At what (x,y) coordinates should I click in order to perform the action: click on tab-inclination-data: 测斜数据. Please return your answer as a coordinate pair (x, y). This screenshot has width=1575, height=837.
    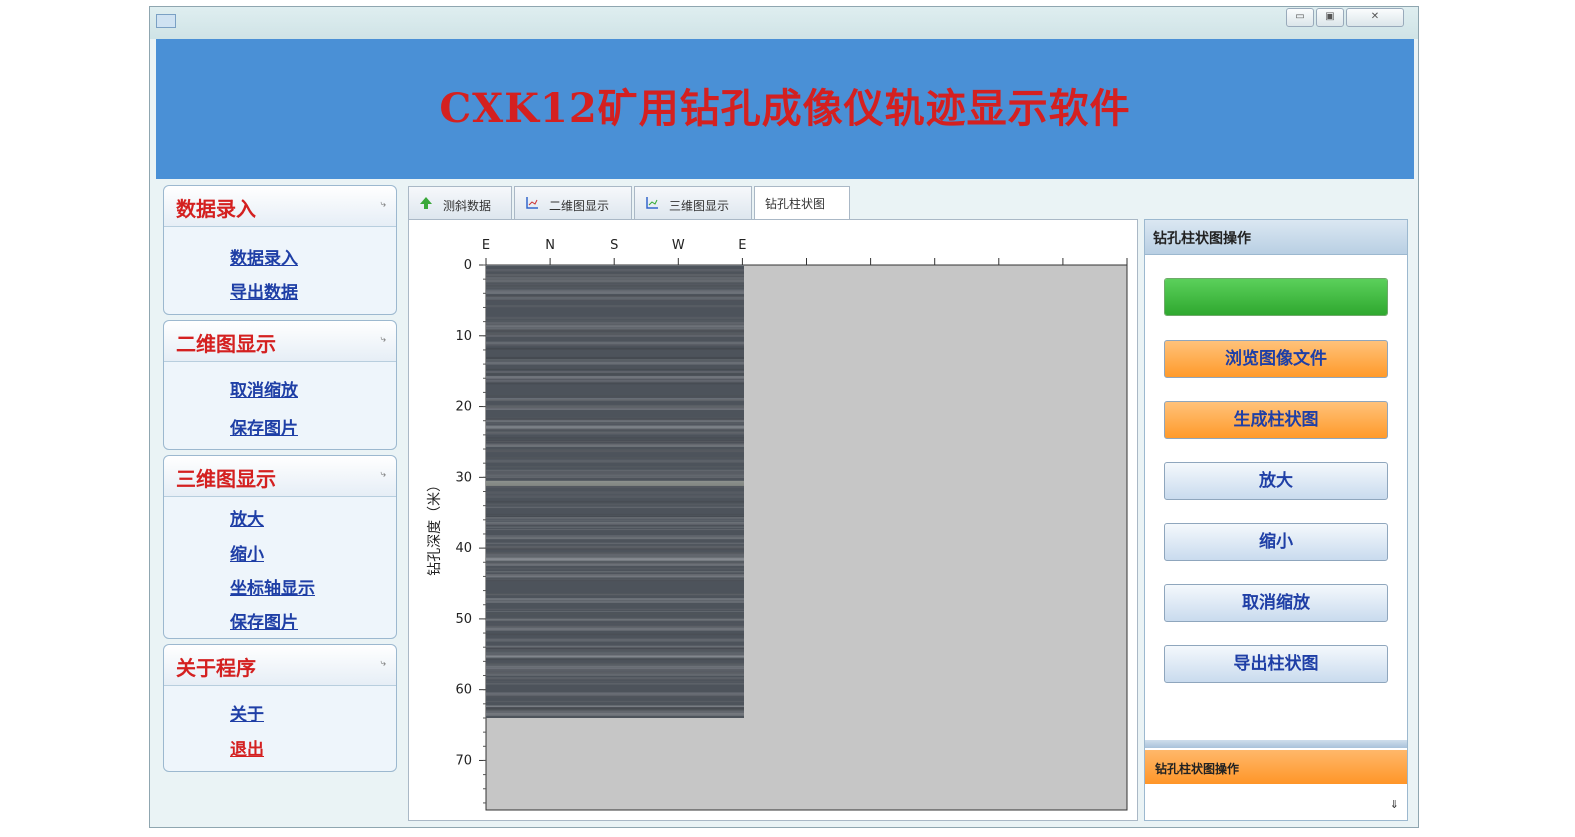
    Looking at the image, I should click on (460, 203).